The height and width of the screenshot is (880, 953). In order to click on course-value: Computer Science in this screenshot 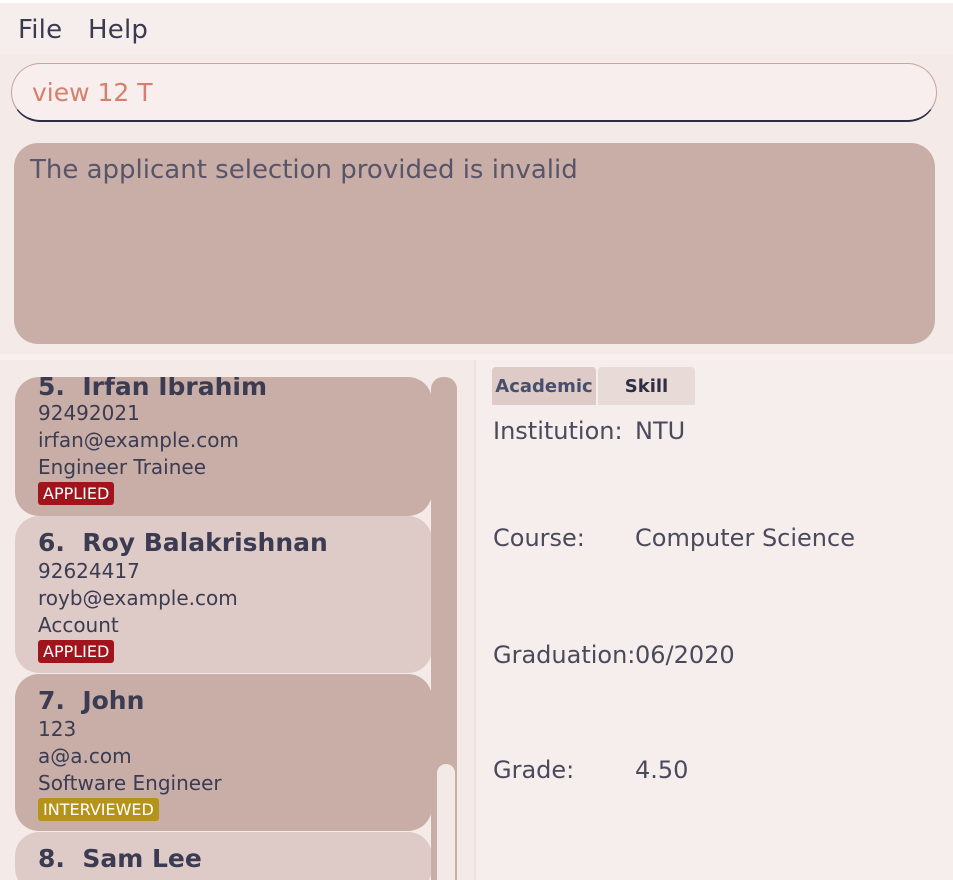, I will do `click(745, 538)`.